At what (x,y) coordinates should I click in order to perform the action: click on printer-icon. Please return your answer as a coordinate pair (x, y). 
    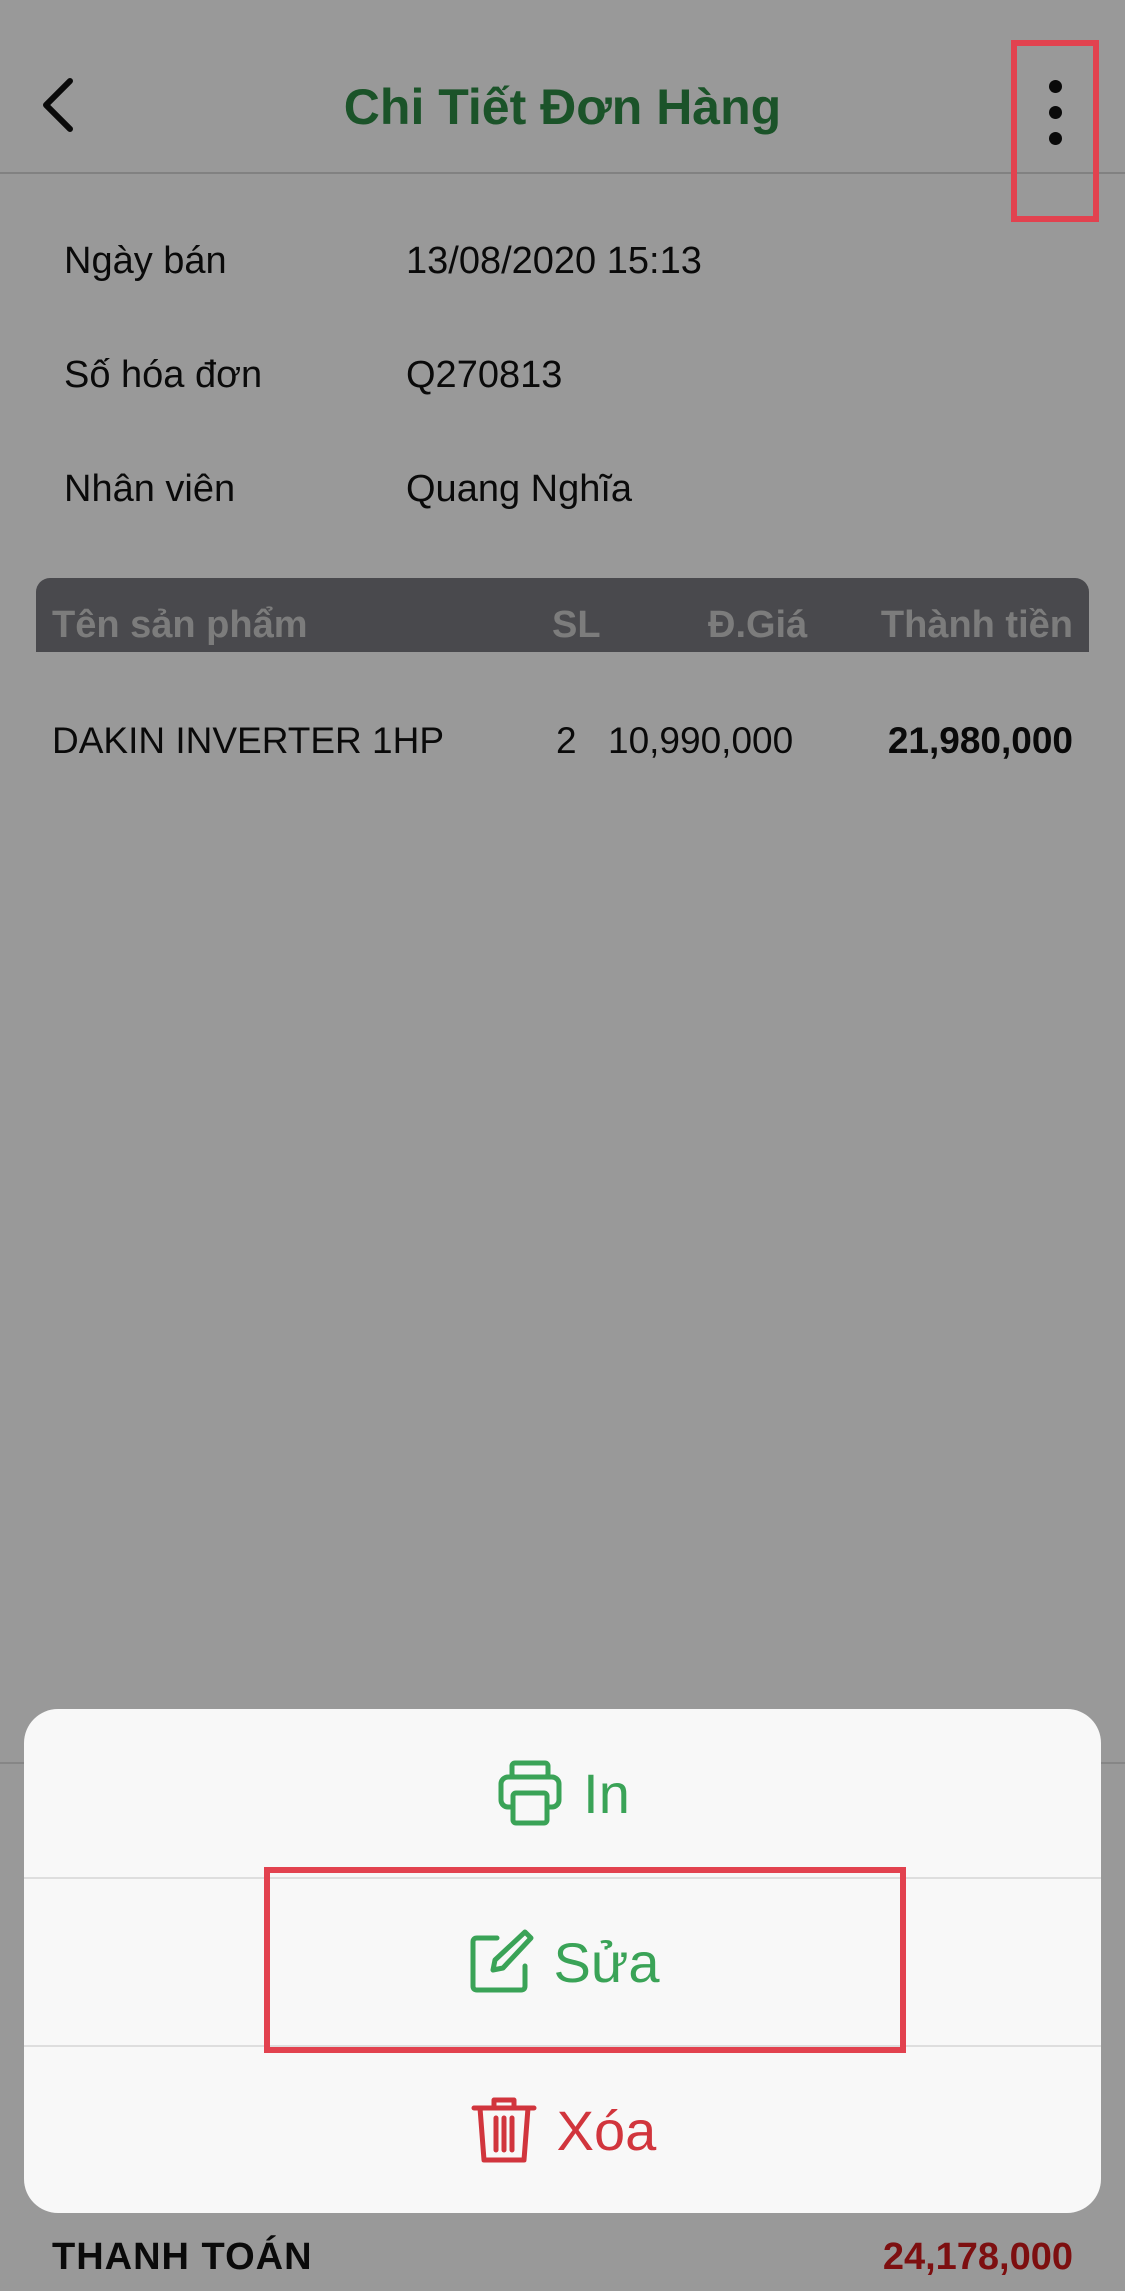
    Looking at the image, I should click on (530, 1793).